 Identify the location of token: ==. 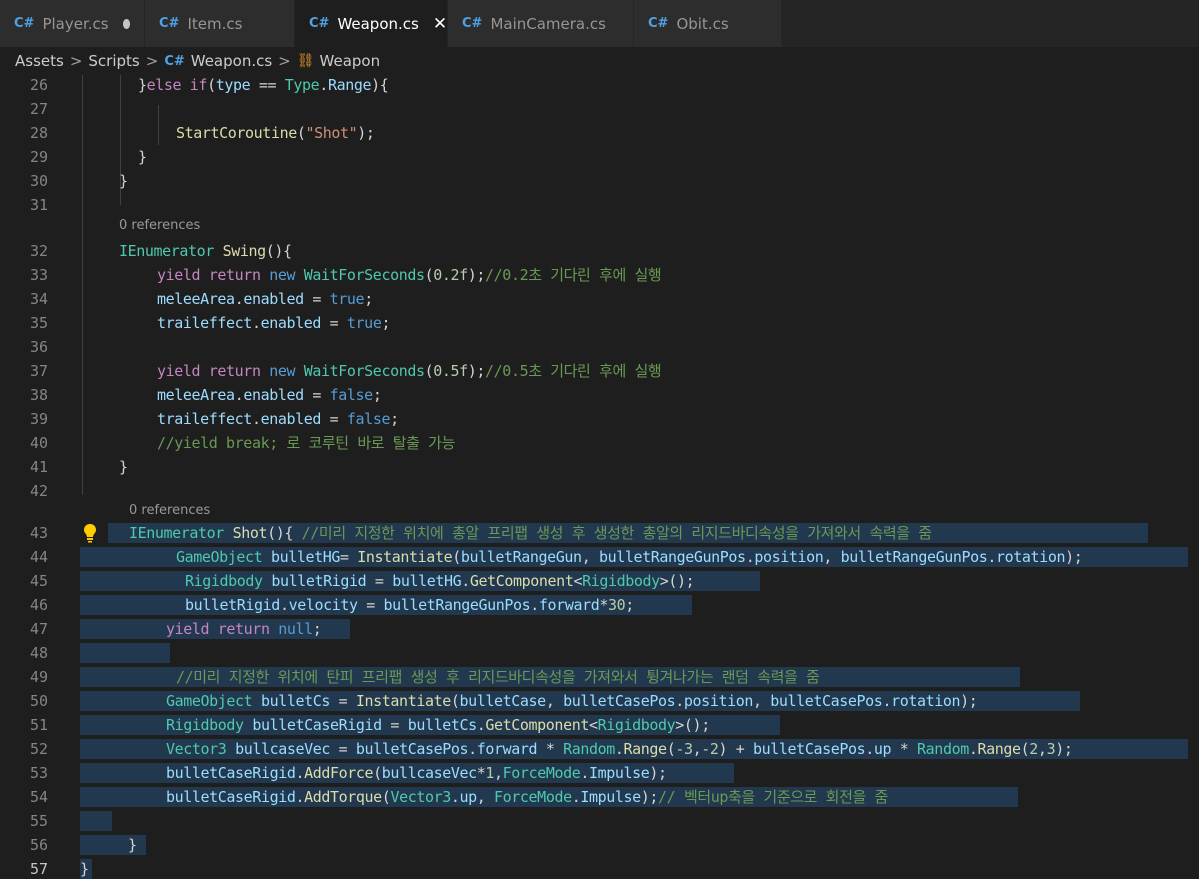
(267, 85).